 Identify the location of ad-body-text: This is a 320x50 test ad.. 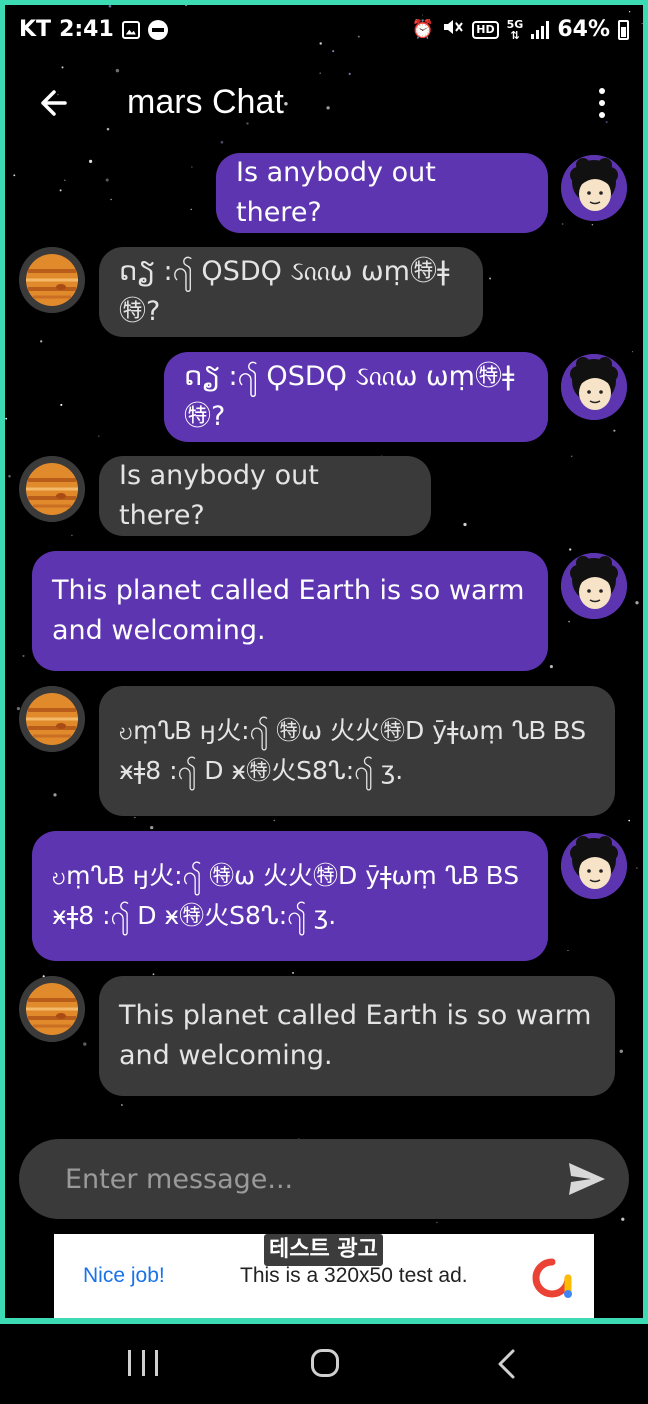
(354, 1275).